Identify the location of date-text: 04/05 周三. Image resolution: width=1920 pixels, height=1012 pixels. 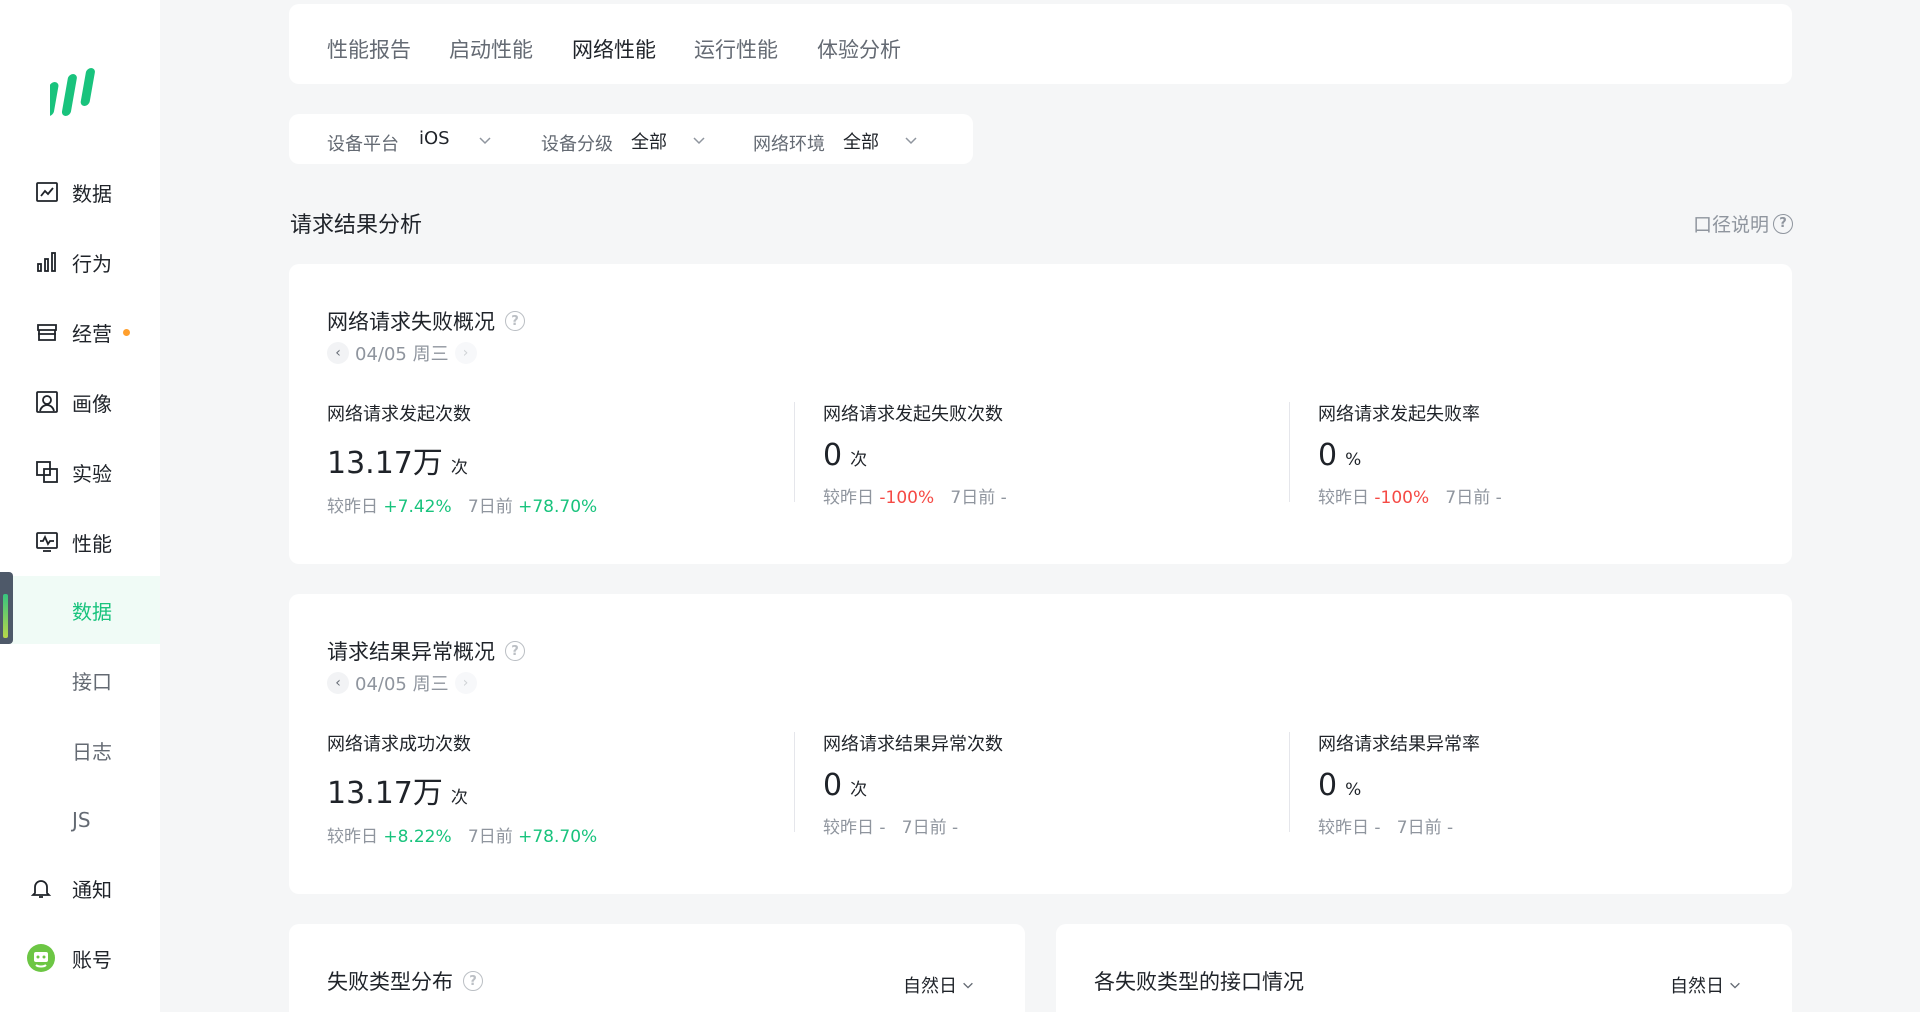
(402, 354).